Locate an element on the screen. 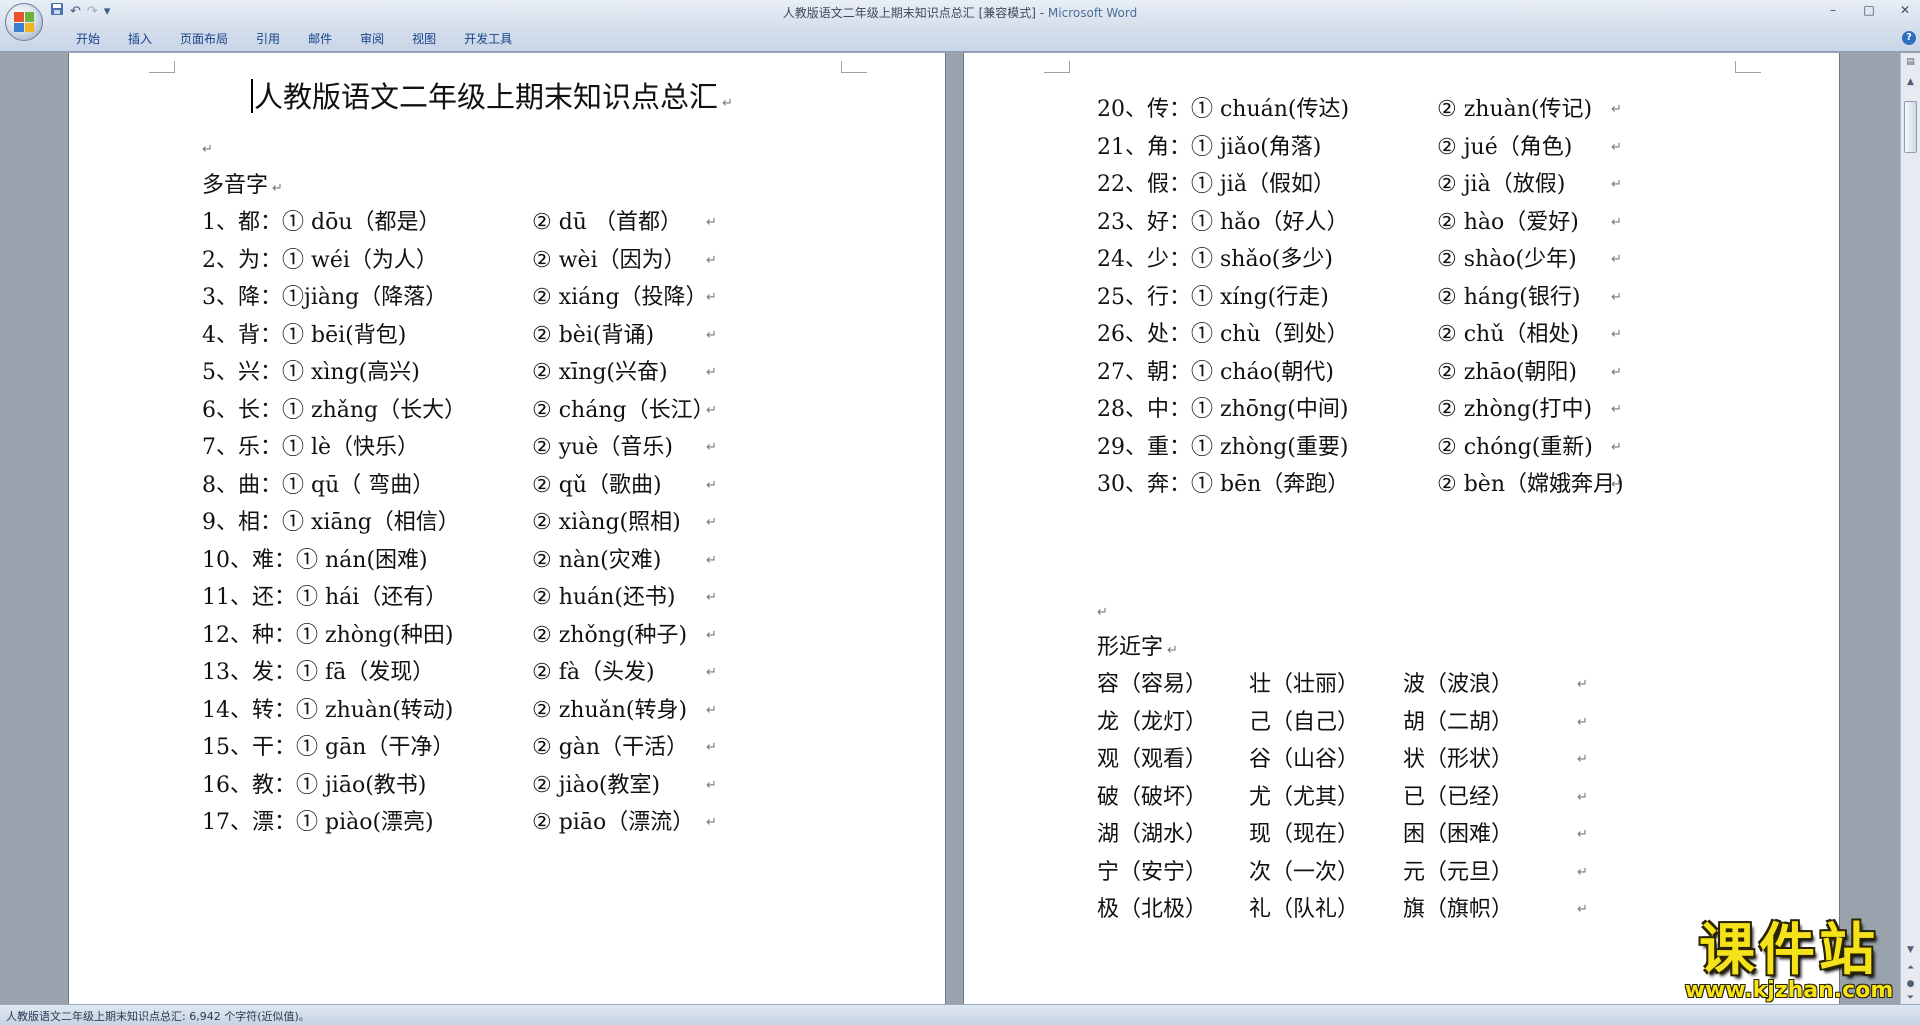 The height and width of the screenshot is (1025, 1920). tab-home: 开始 is located at coordinates (88, 39).